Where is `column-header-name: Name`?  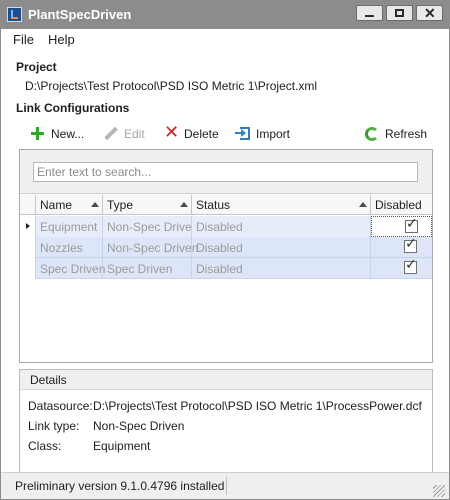 column-header-name: Name is located at coordinates (69, 205).